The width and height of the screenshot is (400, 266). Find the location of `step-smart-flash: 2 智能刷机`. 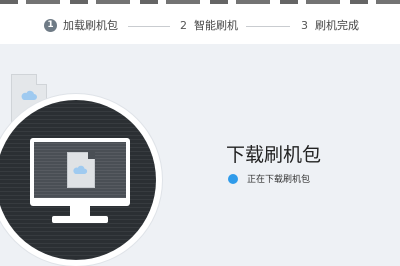

step-smart-flash: 2 智能刷机 is located at coordinates (209, 25).